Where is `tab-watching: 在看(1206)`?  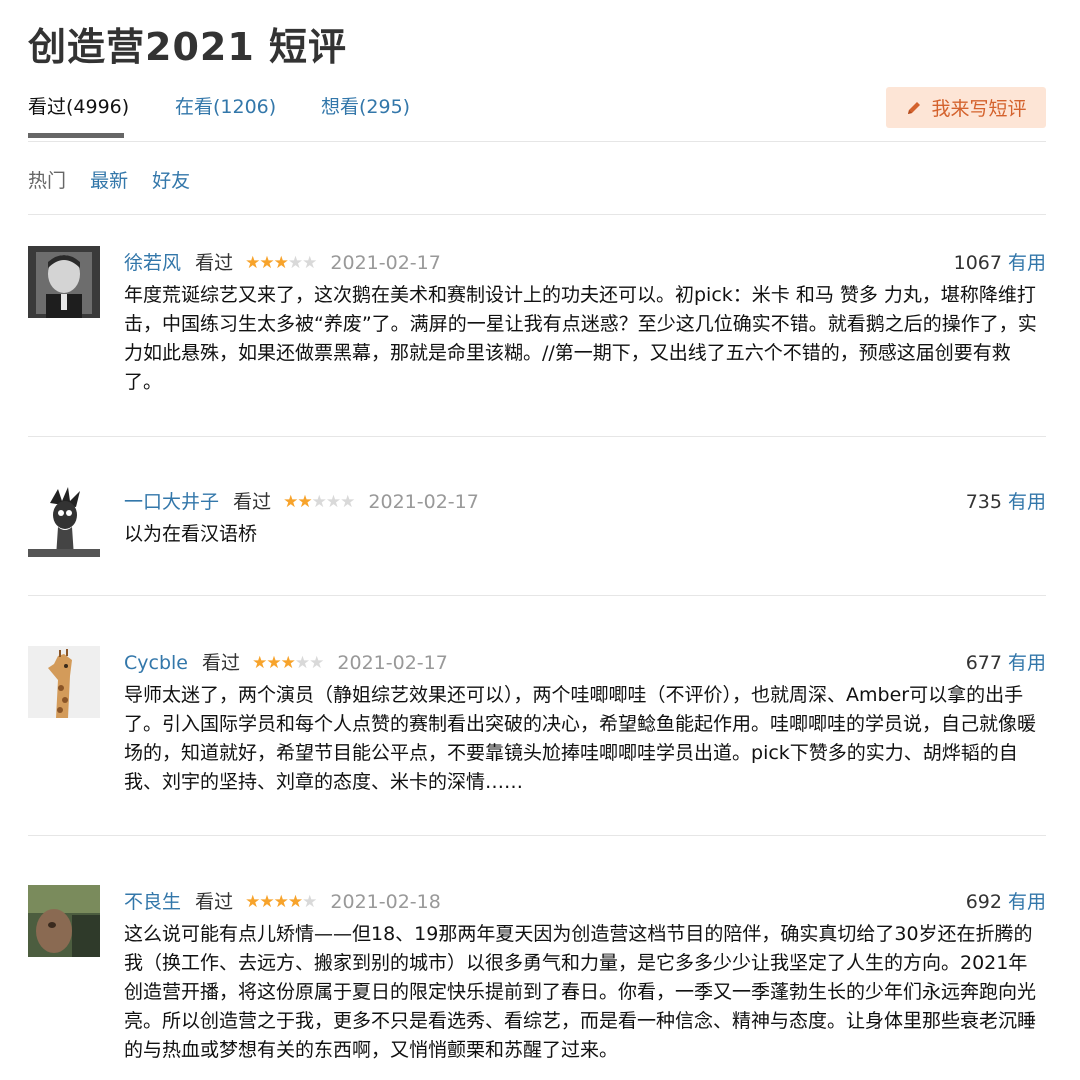
tab-watching: 在看(1206) is located at coordinates (225, 105).